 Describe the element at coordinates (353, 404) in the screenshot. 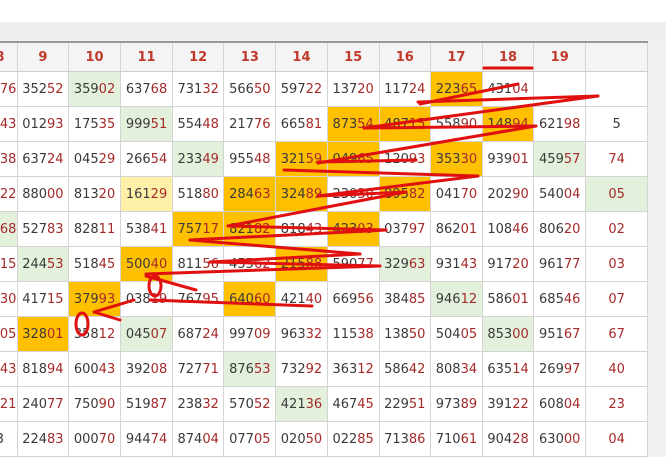

I see `grid-cell: 46745` at that location.